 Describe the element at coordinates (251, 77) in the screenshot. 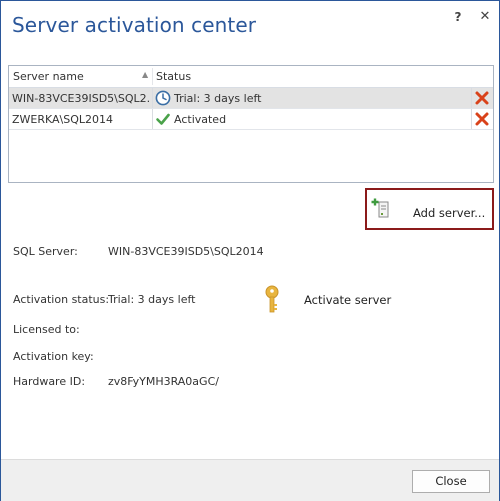

I see `server-list-header: Server name ▲ Status` at that location.